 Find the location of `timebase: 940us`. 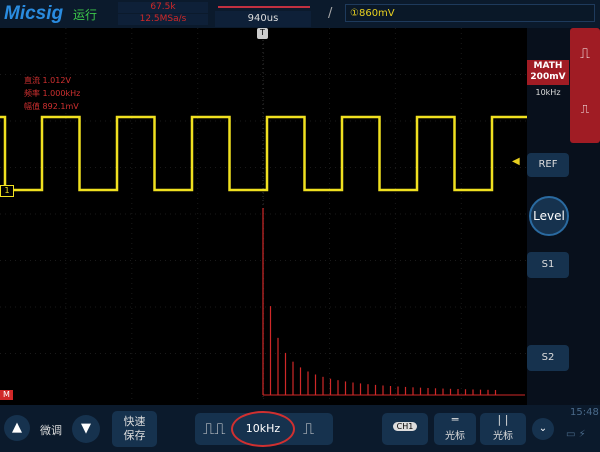

timebase: 940us is located at coordinates (263, 19).